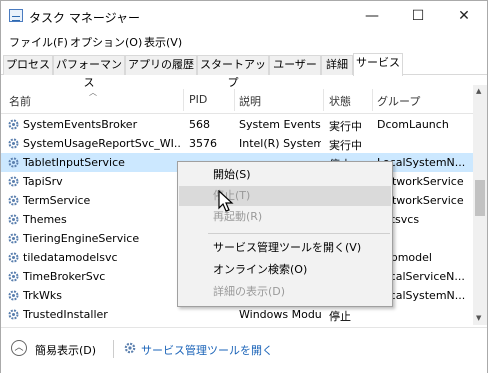 This screenshot has width=488, height=373. What do you see at coordinates (285, 217) in the screenshot?
I see `menu-item-restart: 再起動(R)` at bounding box center [285, 217].